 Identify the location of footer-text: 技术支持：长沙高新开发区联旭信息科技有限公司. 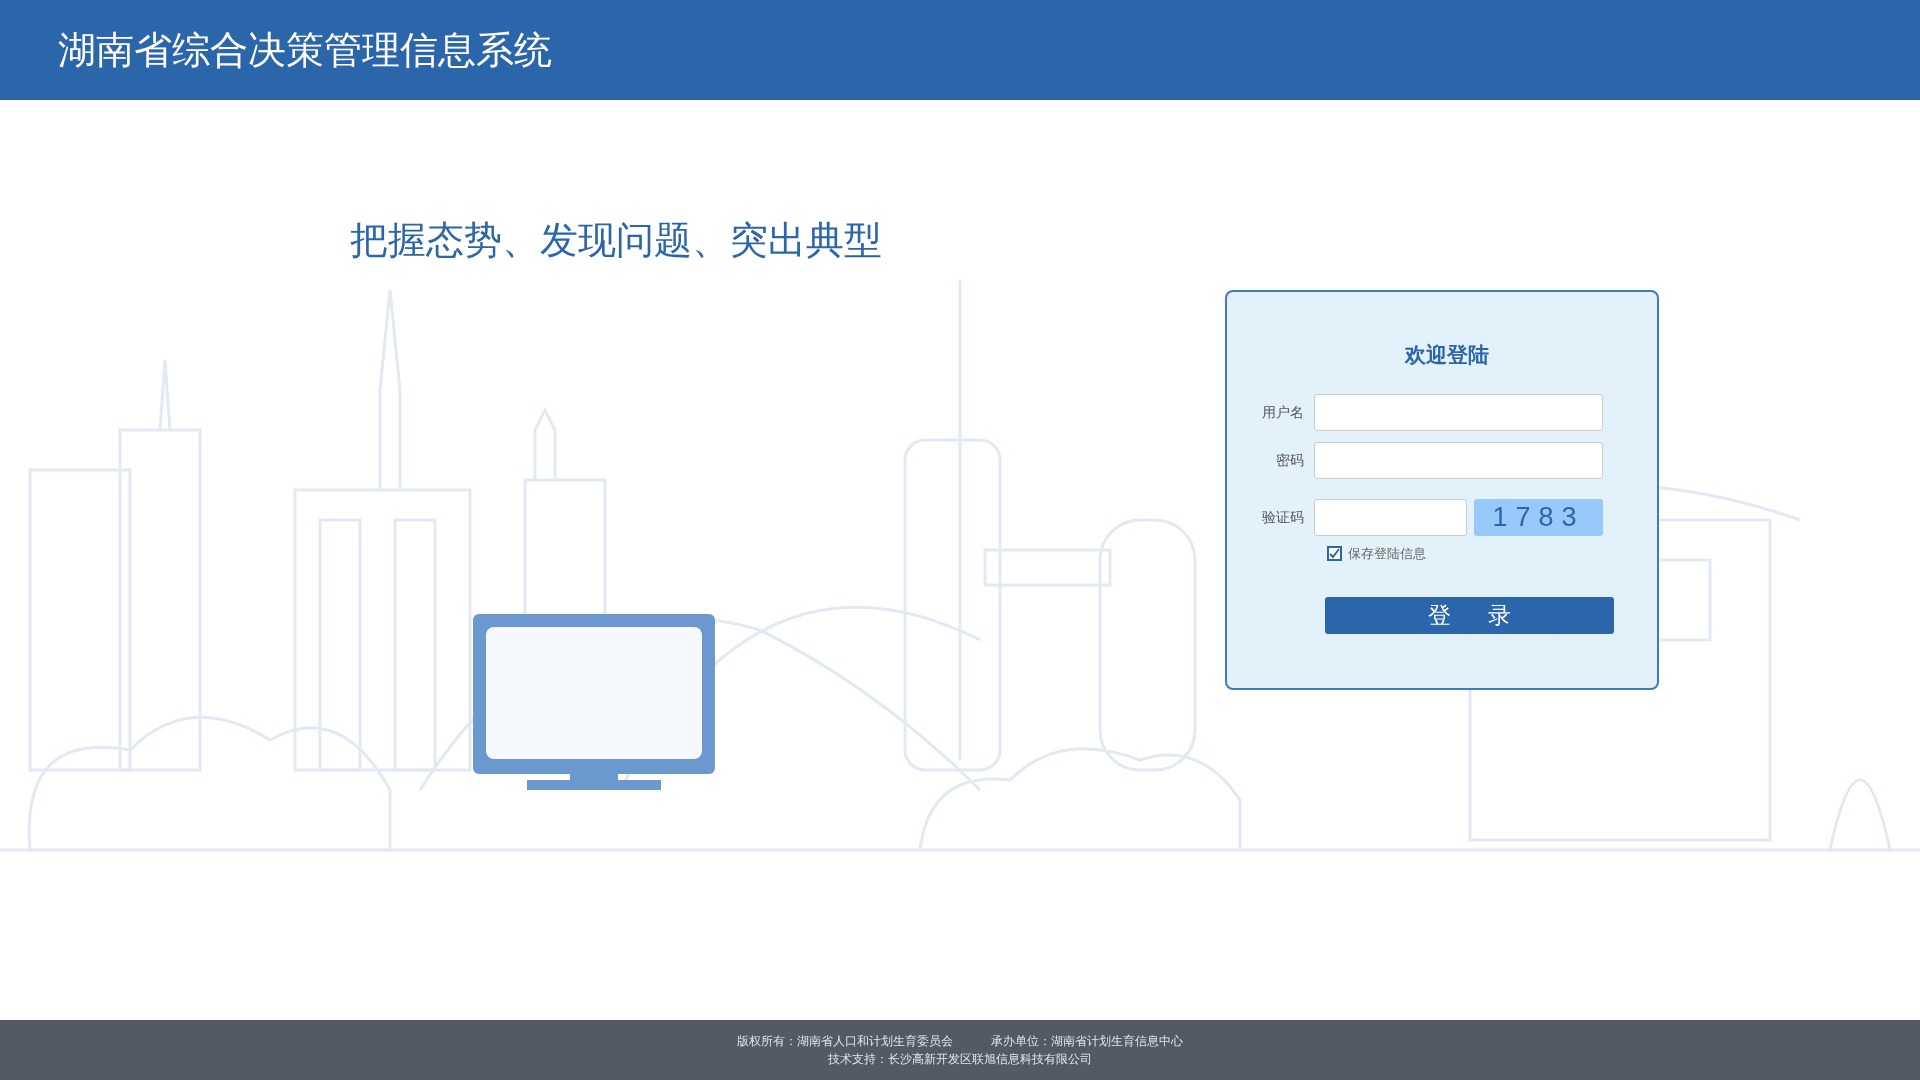
(960, 1059).